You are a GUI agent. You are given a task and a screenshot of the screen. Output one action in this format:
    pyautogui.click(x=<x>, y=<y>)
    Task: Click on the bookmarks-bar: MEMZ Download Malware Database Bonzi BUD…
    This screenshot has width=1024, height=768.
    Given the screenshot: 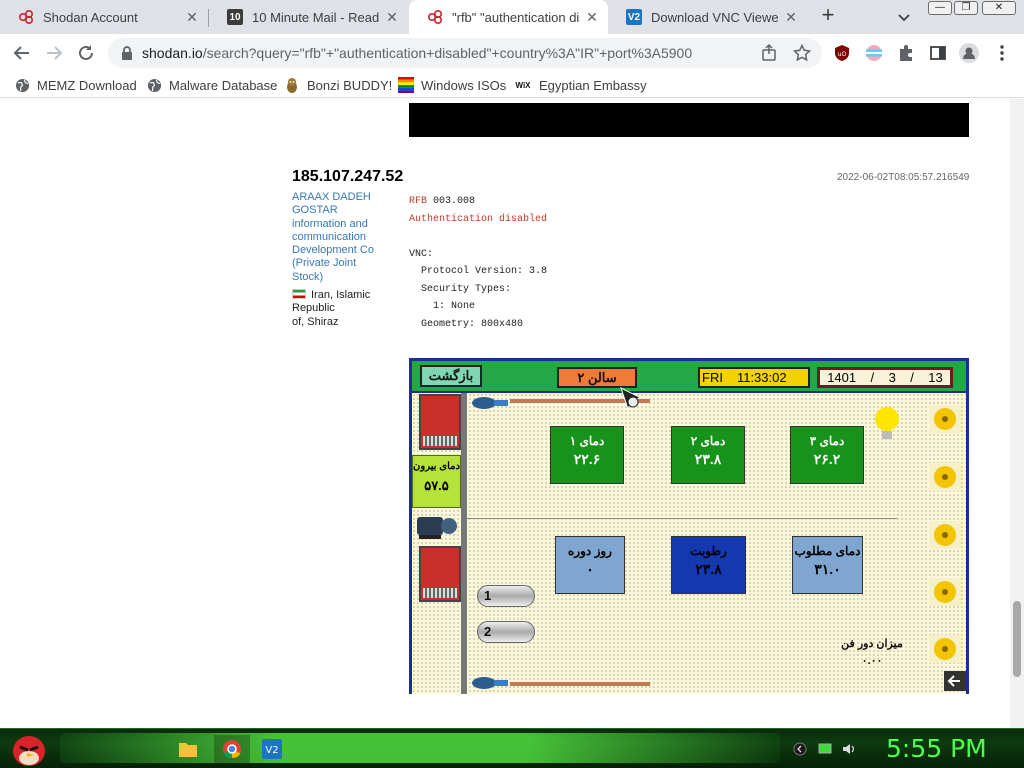 What is the action you would take?
    pyautogui.click(x=512, y=85)
    